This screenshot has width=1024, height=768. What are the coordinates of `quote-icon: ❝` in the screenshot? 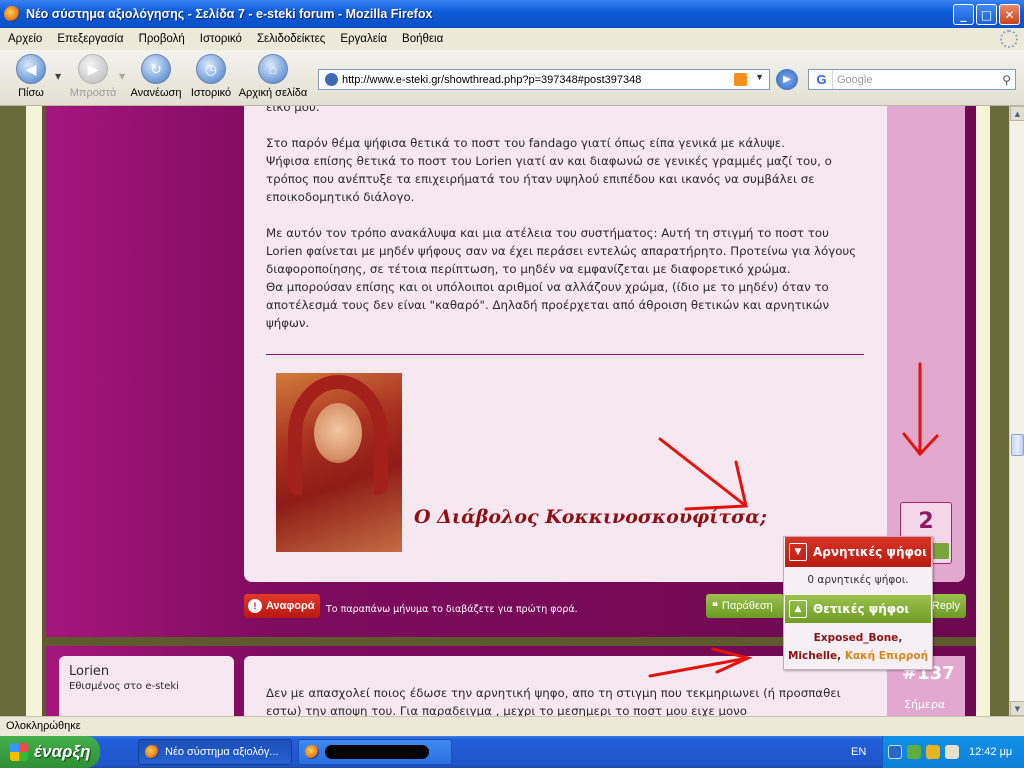 It's located at (715, 606).